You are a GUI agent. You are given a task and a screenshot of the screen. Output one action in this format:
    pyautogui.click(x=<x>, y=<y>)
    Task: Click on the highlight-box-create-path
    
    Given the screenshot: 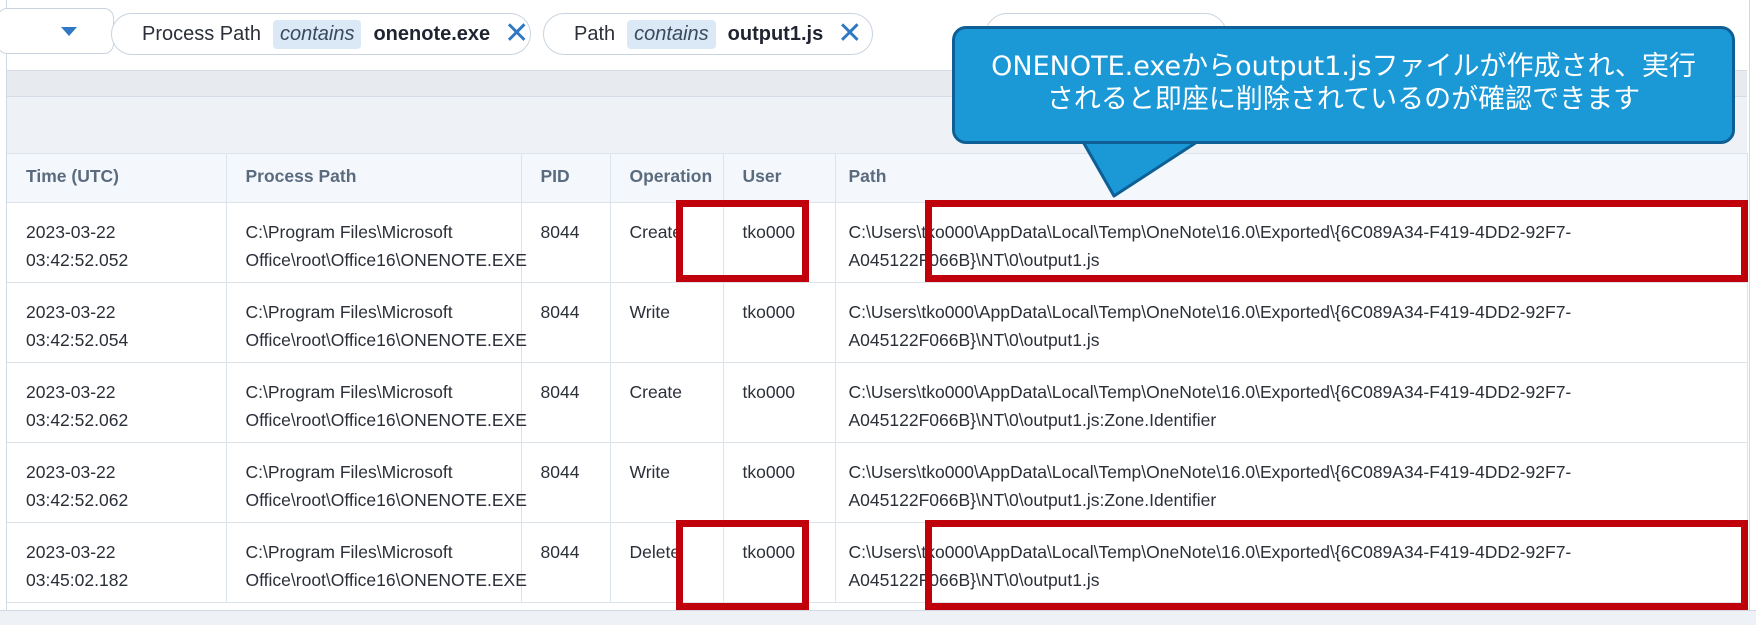 What is the action you would take?
    pyautogui.click(x=1336, y=241)
    